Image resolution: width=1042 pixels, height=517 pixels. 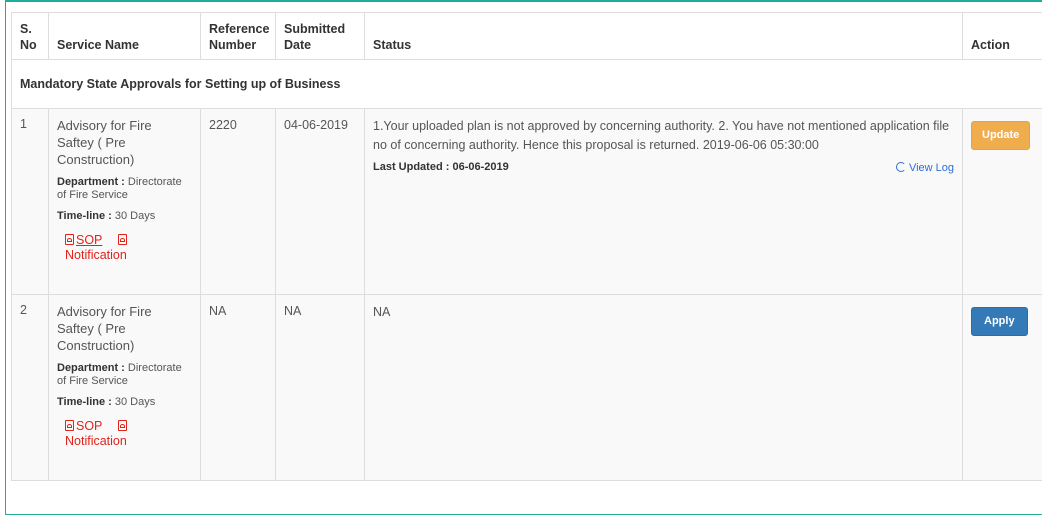 I want to click on header-action: Action, so click(x=1002, y=36).